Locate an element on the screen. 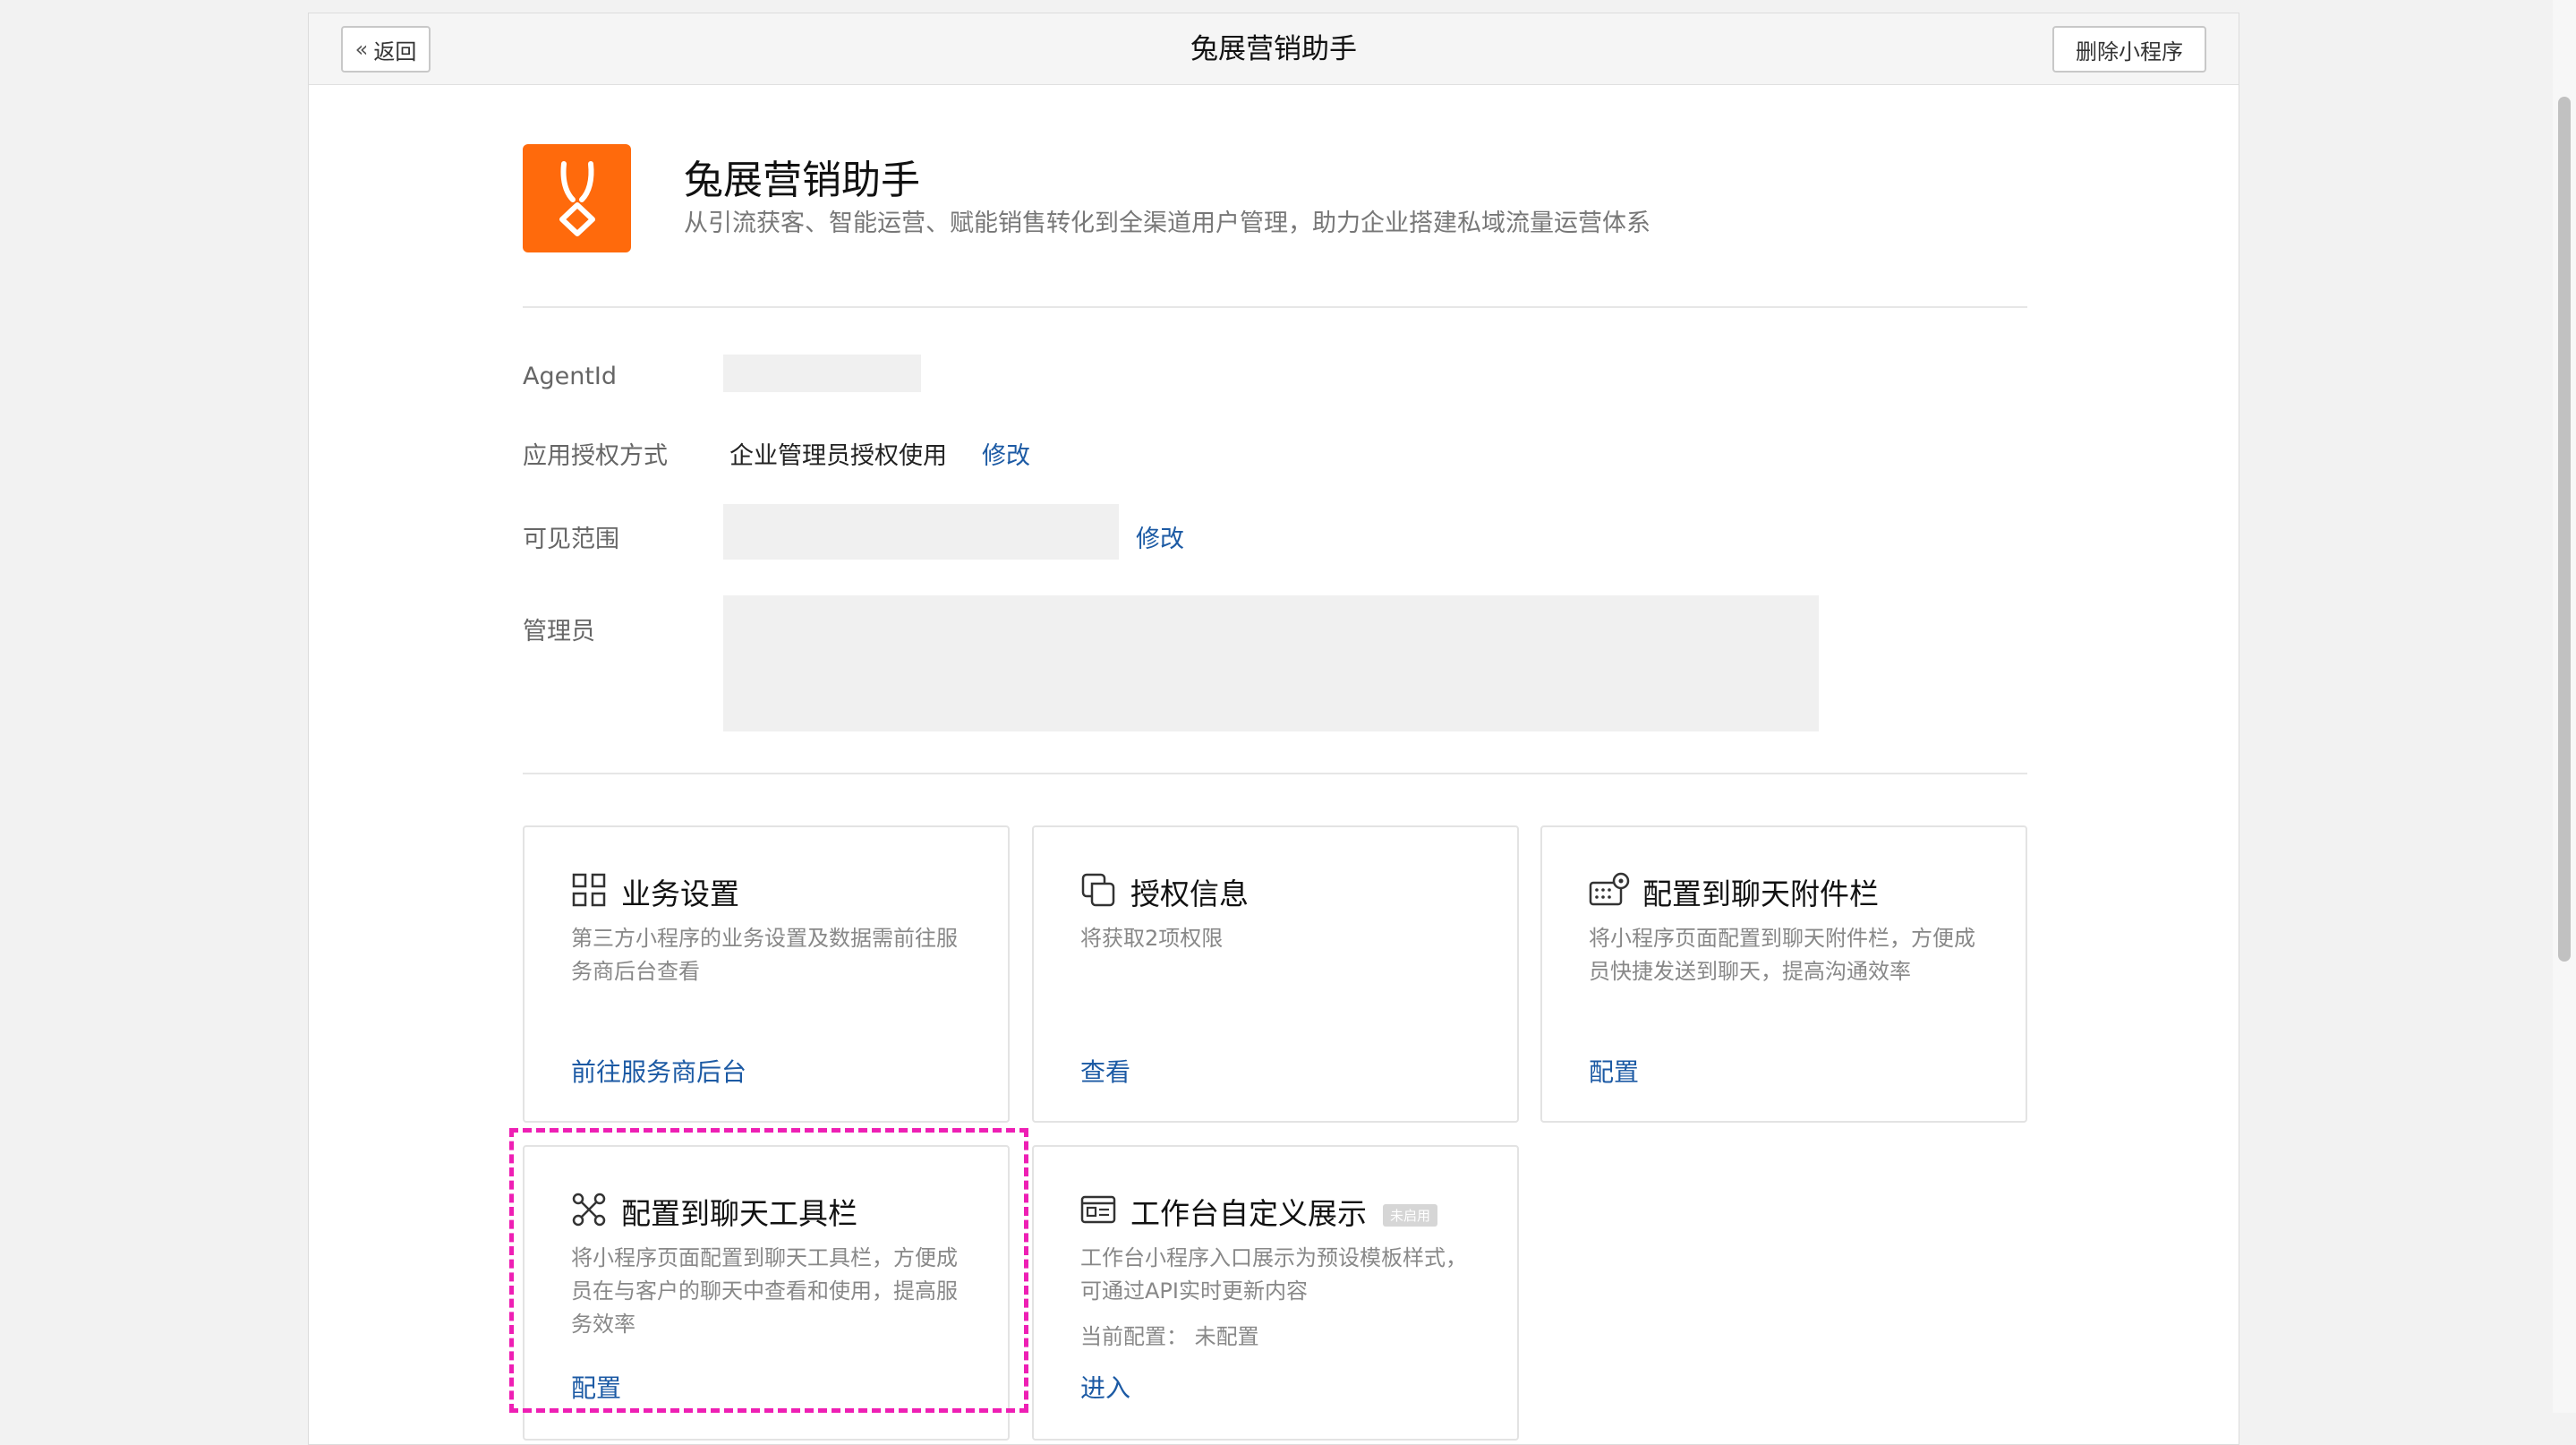 The width and height of the screenshot is (2576, 1445). rabbit-logo-icon is located at coordinates (577, 198).